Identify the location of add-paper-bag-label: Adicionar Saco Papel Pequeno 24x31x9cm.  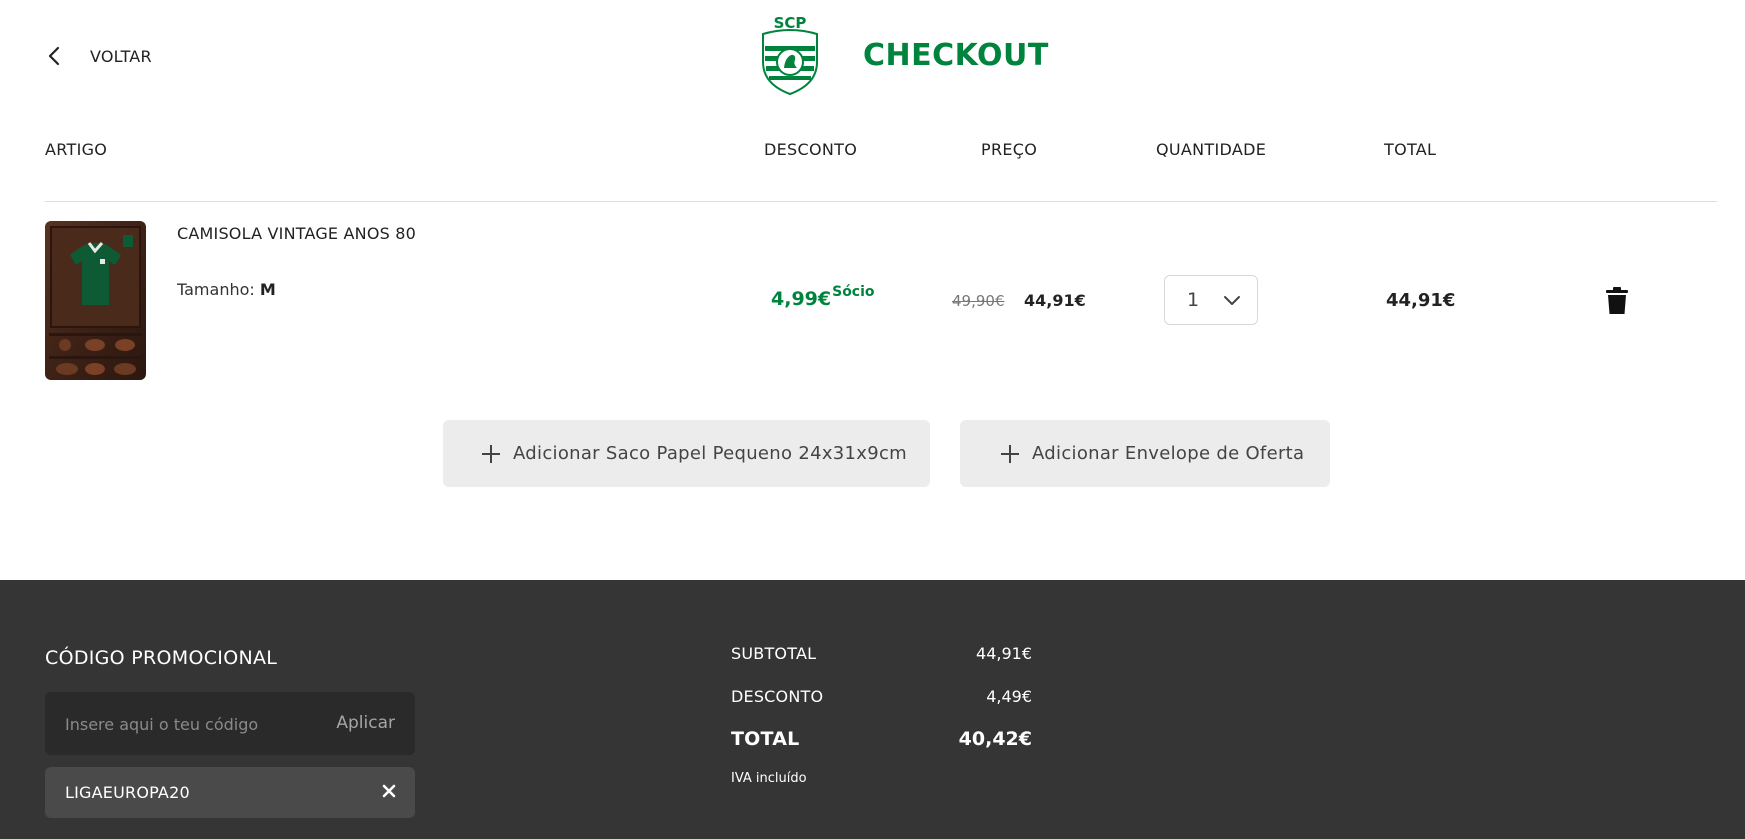
(710, 453).